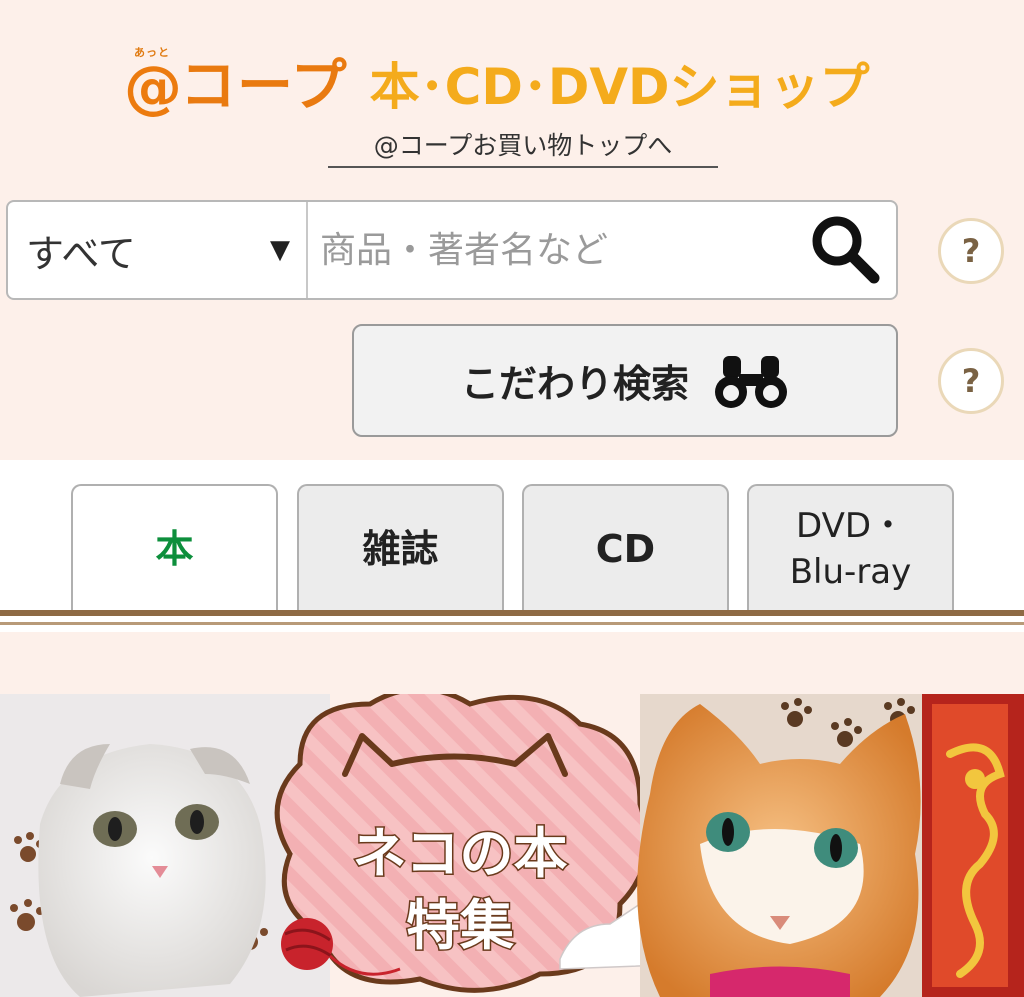 Image resolution: width=1024 pixels, height=997 pixels. Describe the element at coordinates (971, 381) in the screenshot. I see `advanced-search-help-button: ?` at that location.